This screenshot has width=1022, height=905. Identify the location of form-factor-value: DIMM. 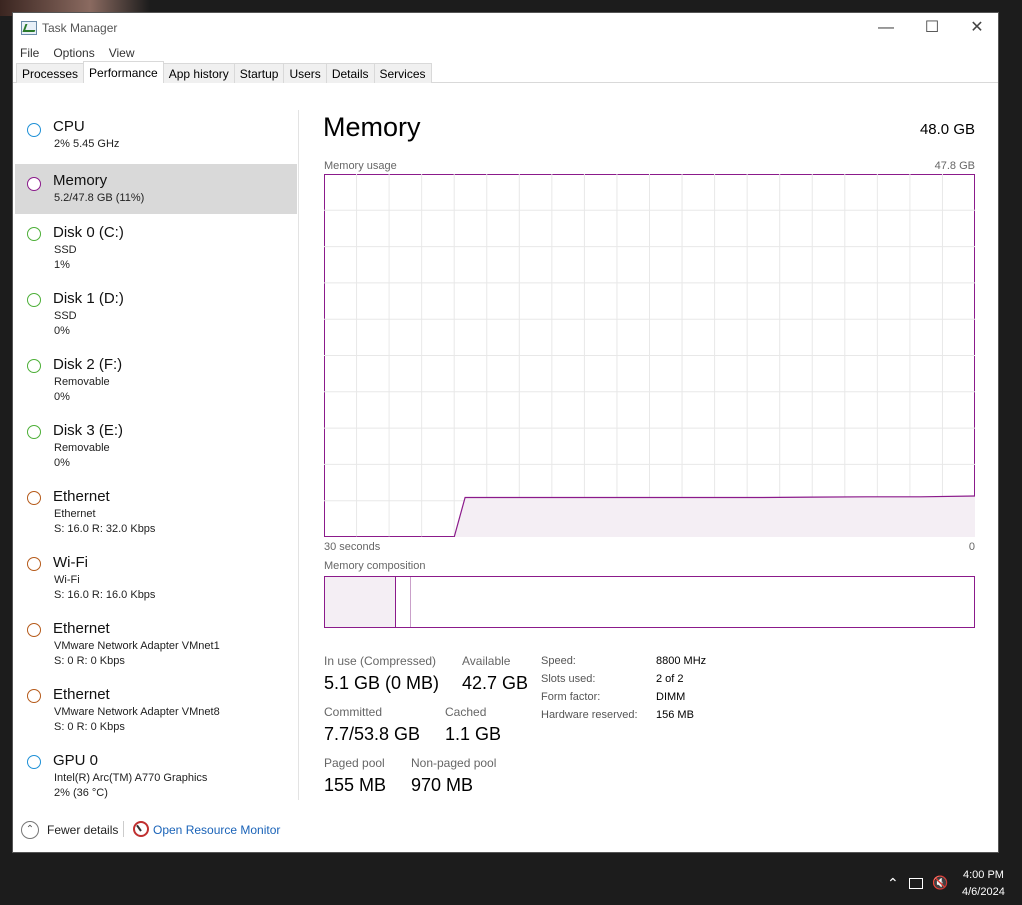
(671, 697).